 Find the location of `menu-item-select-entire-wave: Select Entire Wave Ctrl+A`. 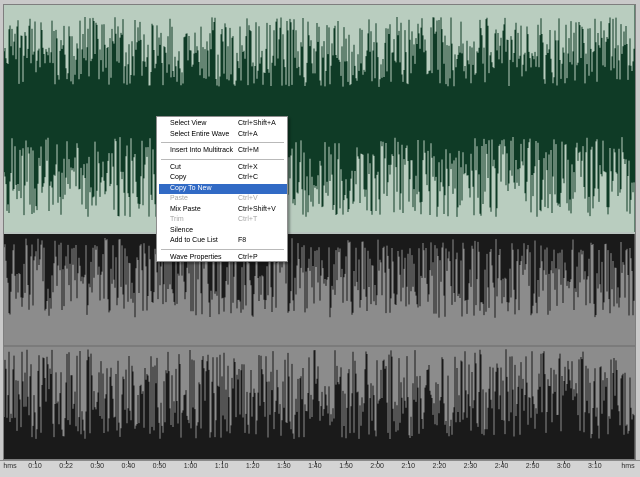

menu-item-select-entire-wave: Select Entire Wave Ctrl+A is located at coordinates (223, 135).